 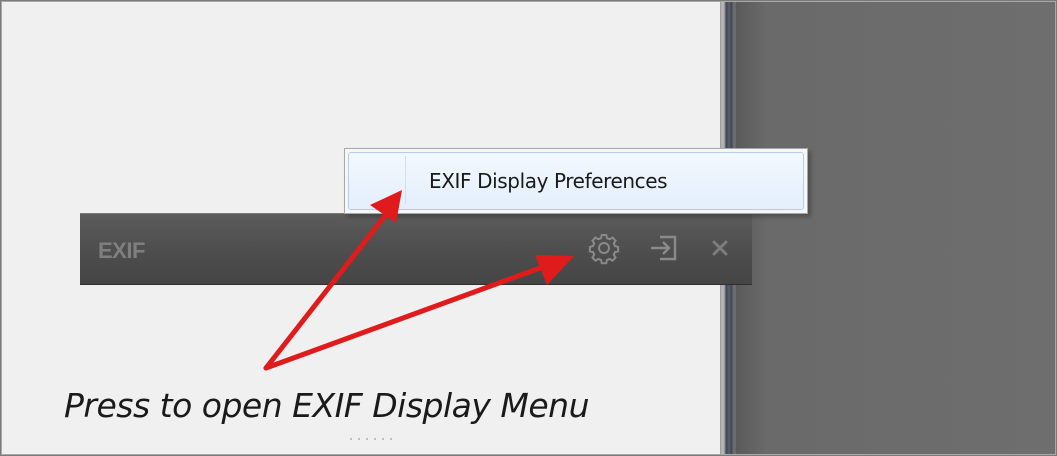 What do you see at coordinates (548, 181) in the screenshot?
I see `menu-item-label: EXIF Display Preferences` at bounding box center [548, 181].